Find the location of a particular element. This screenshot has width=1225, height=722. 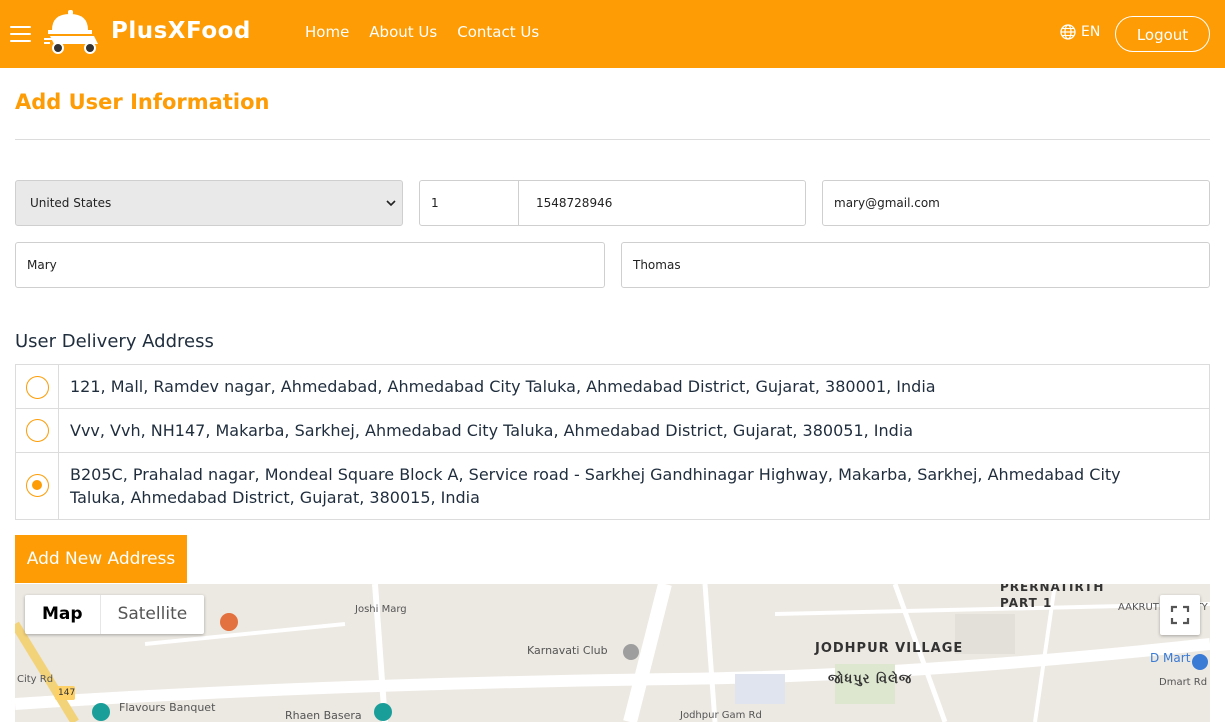

last-name-input: Thomas is located at coordinates (915, 265).